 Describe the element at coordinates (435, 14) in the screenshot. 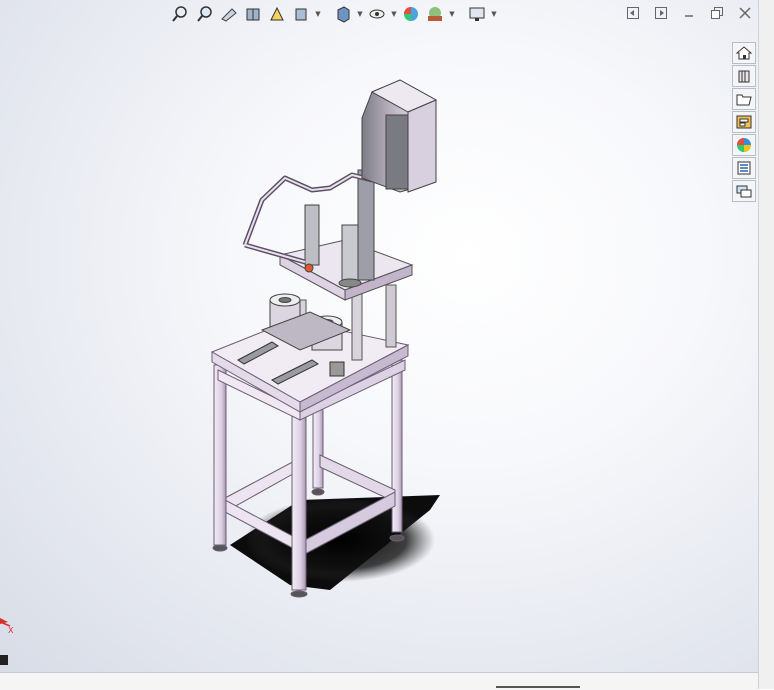

I see `apply-scene-icon` at that location.